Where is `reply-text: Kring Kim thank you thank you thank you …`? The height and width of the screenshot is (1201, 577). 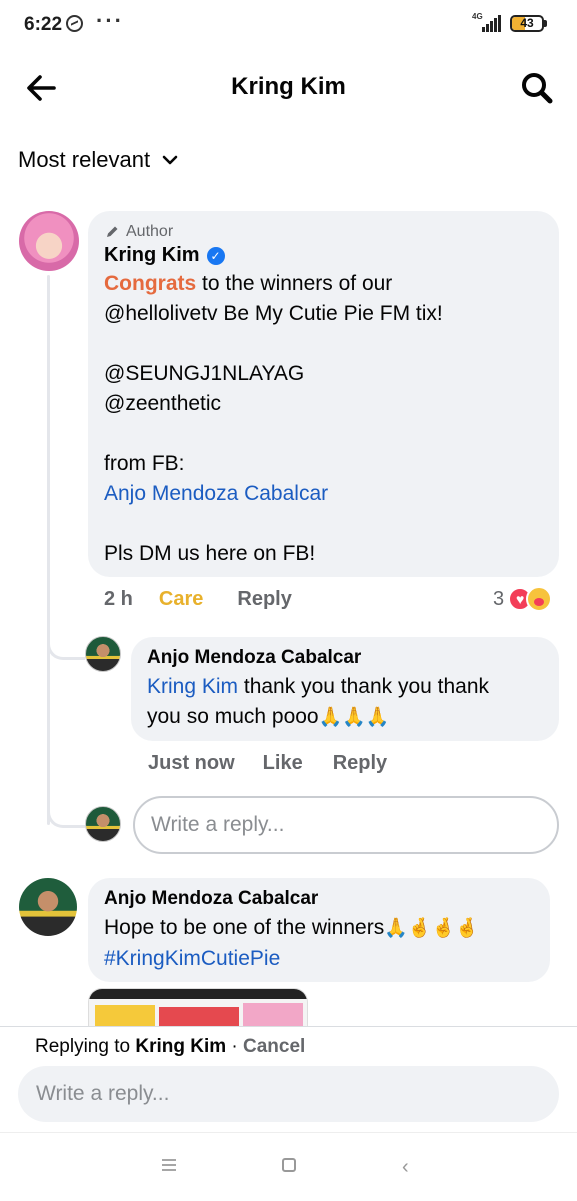
reply-text: Kring Kim thank you thank you thank you … is located at coordinates (345, 702).